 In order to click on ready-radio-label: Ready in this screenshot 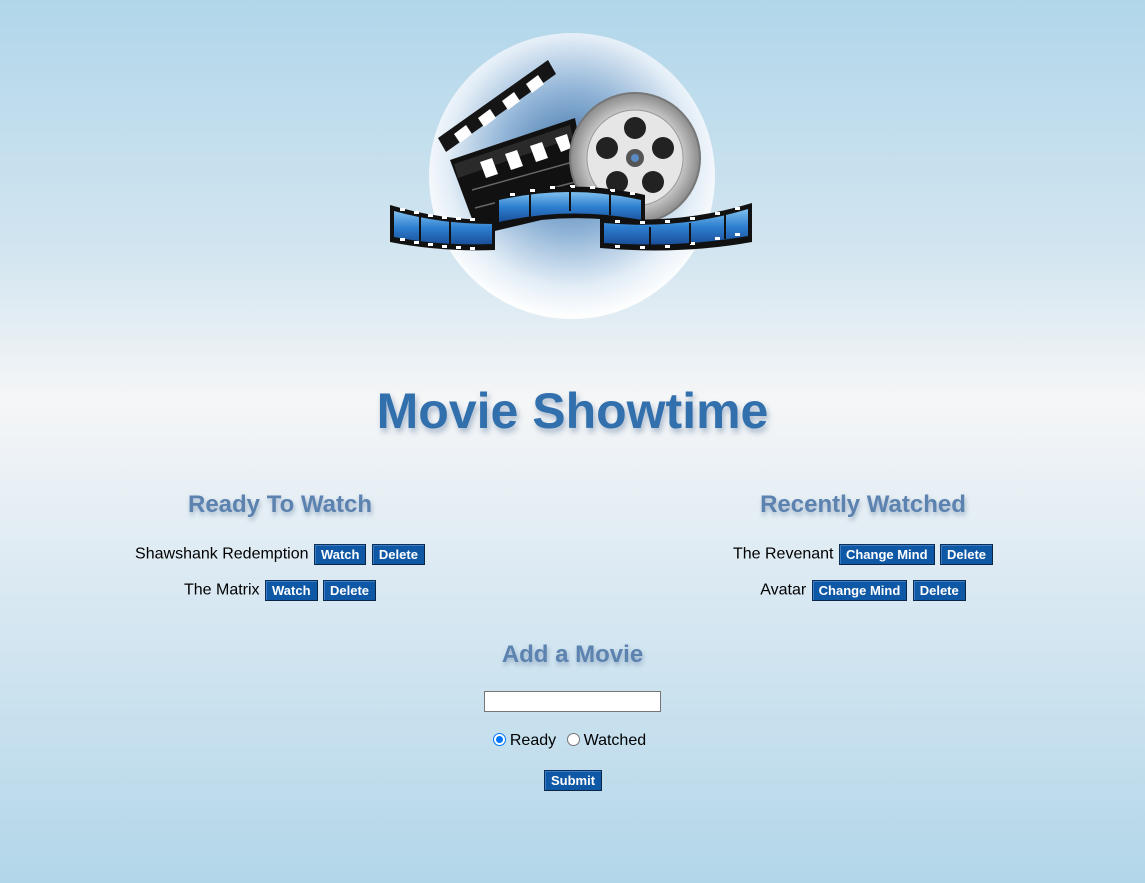, I will do `click(533, 740)`.